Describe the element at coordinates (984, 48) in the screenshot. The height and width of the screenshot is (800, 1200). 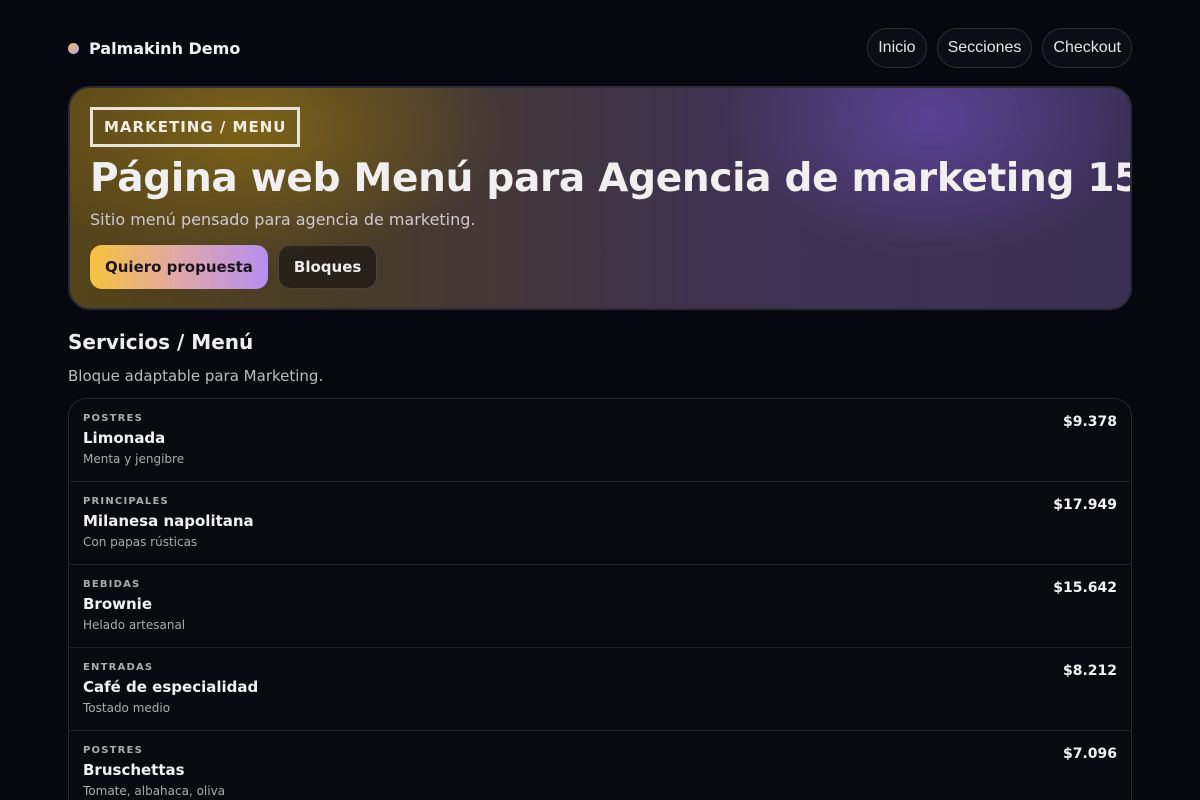
I see `nav-item-secciones: Secciones` at that location.